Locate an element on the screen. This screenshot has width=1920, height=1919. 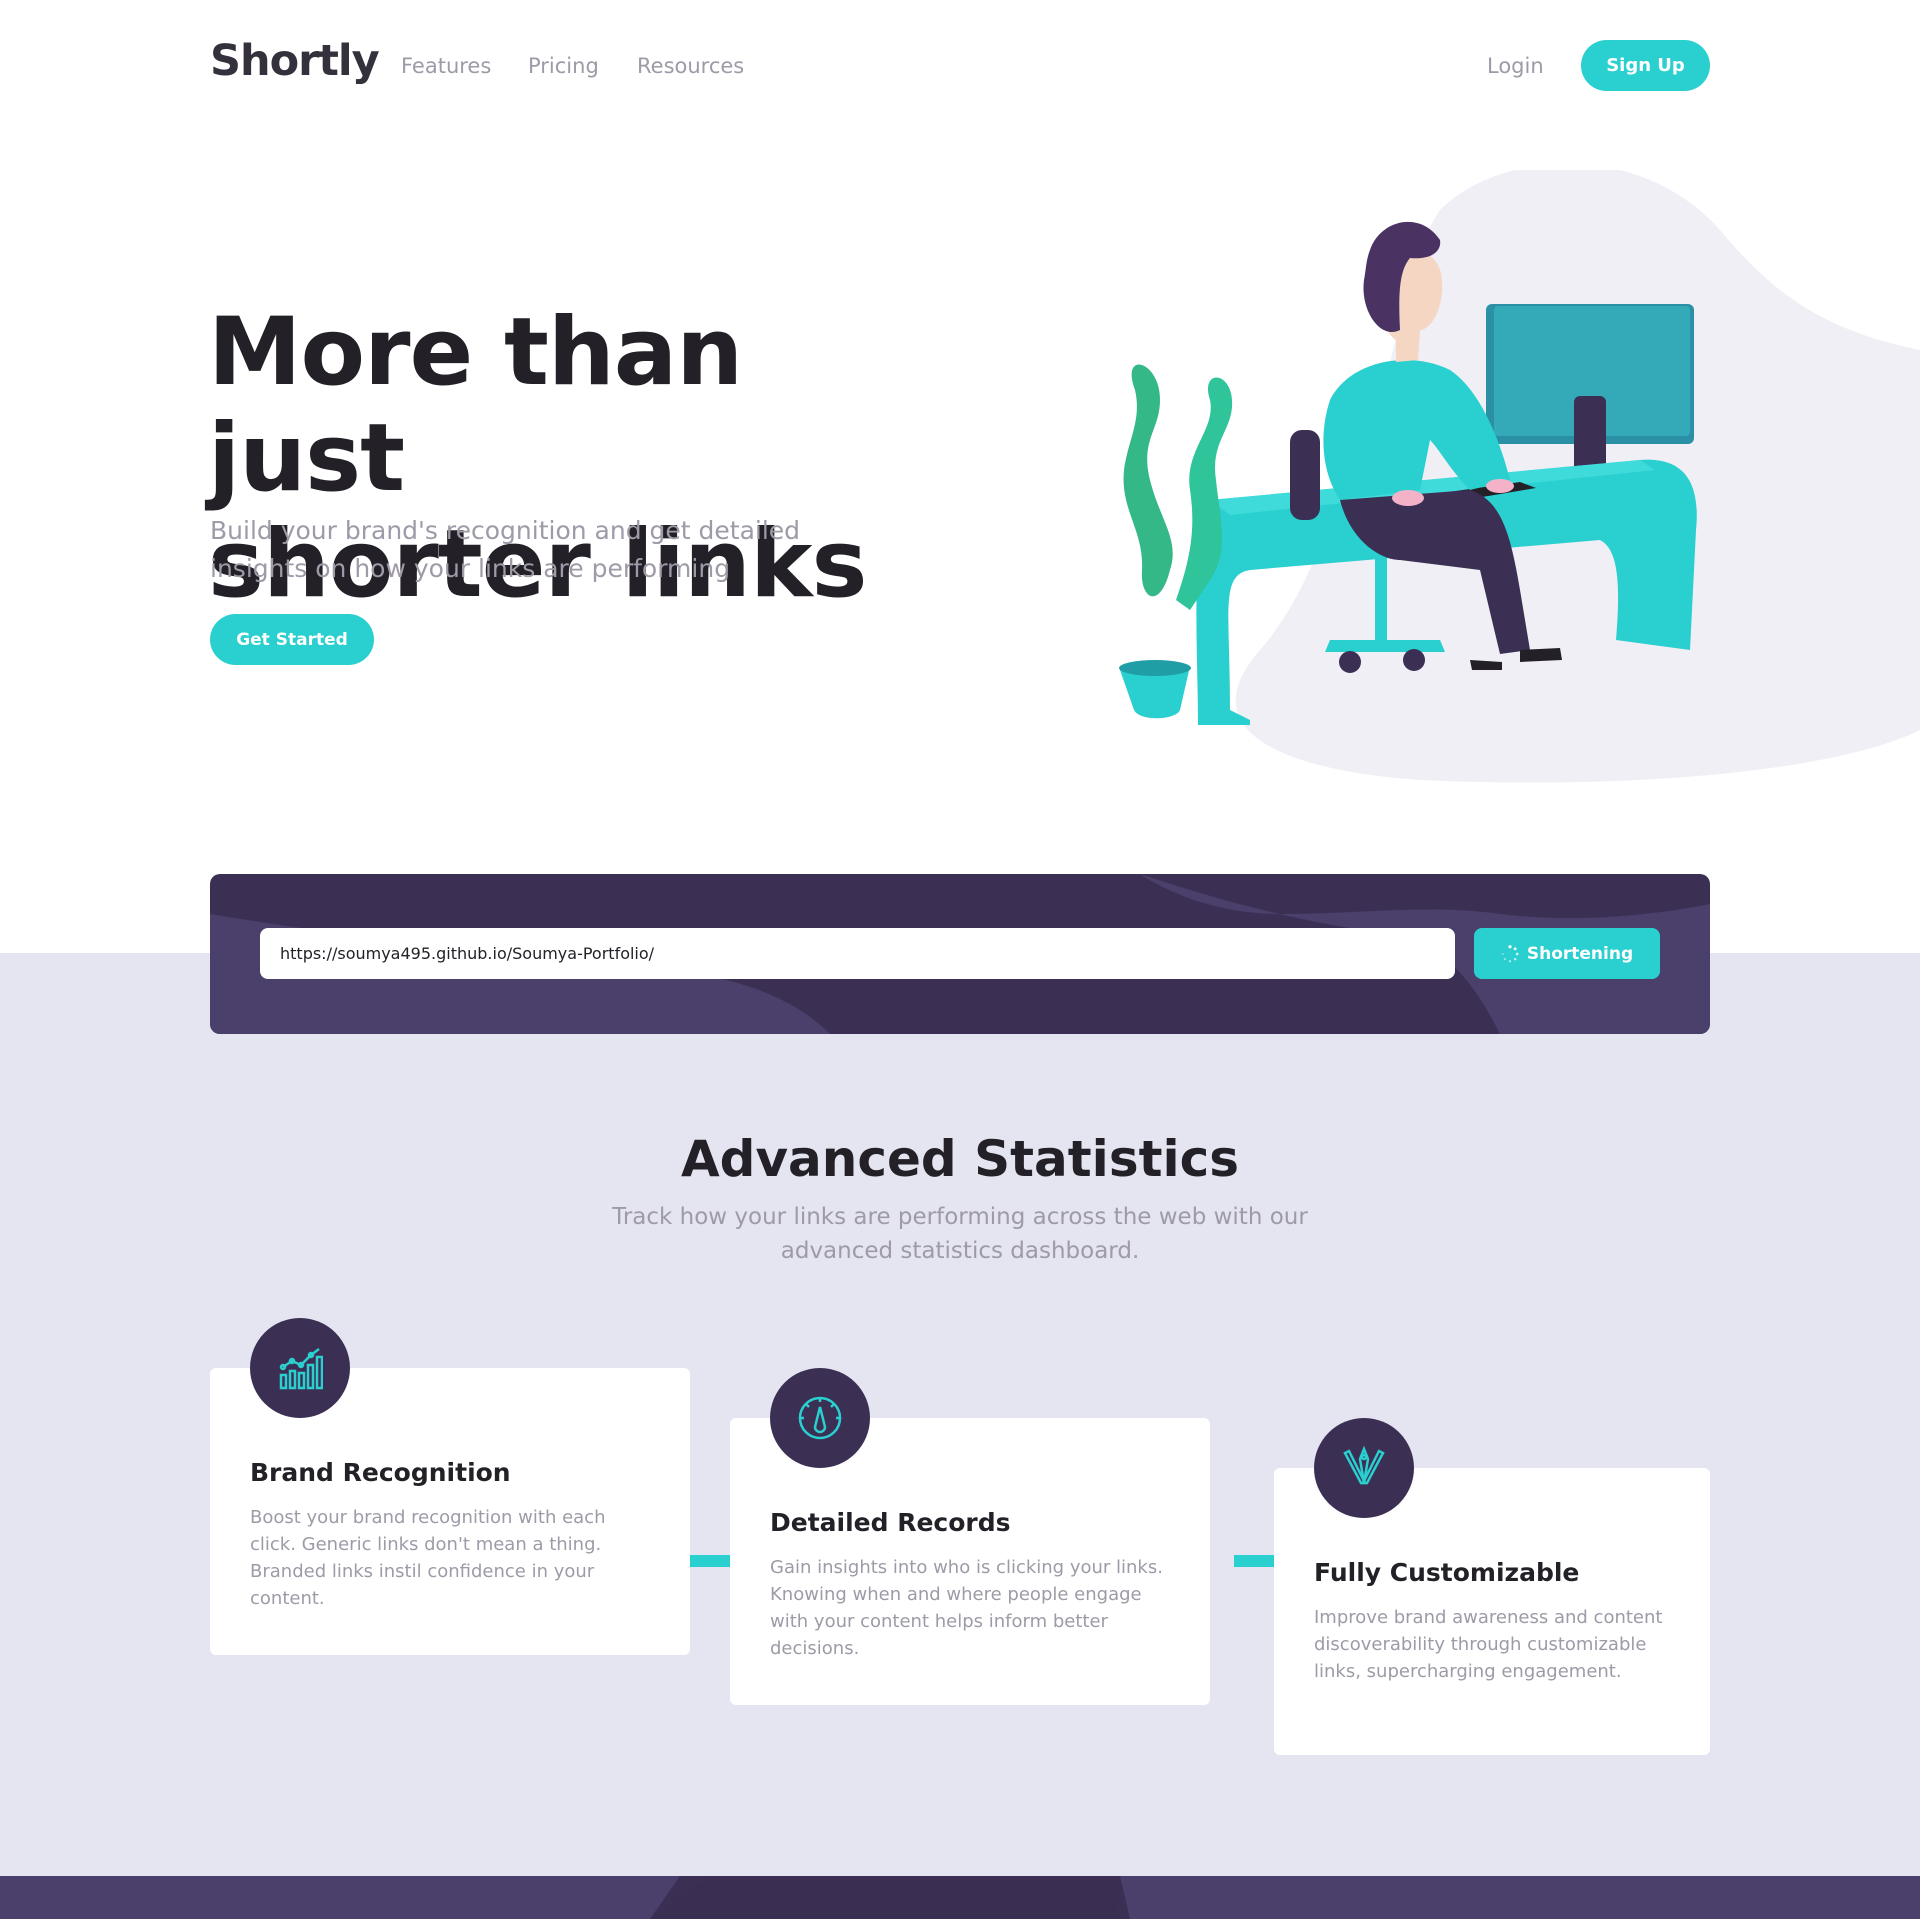
shorten-form: Shortening is located at coordinates (960, 954).